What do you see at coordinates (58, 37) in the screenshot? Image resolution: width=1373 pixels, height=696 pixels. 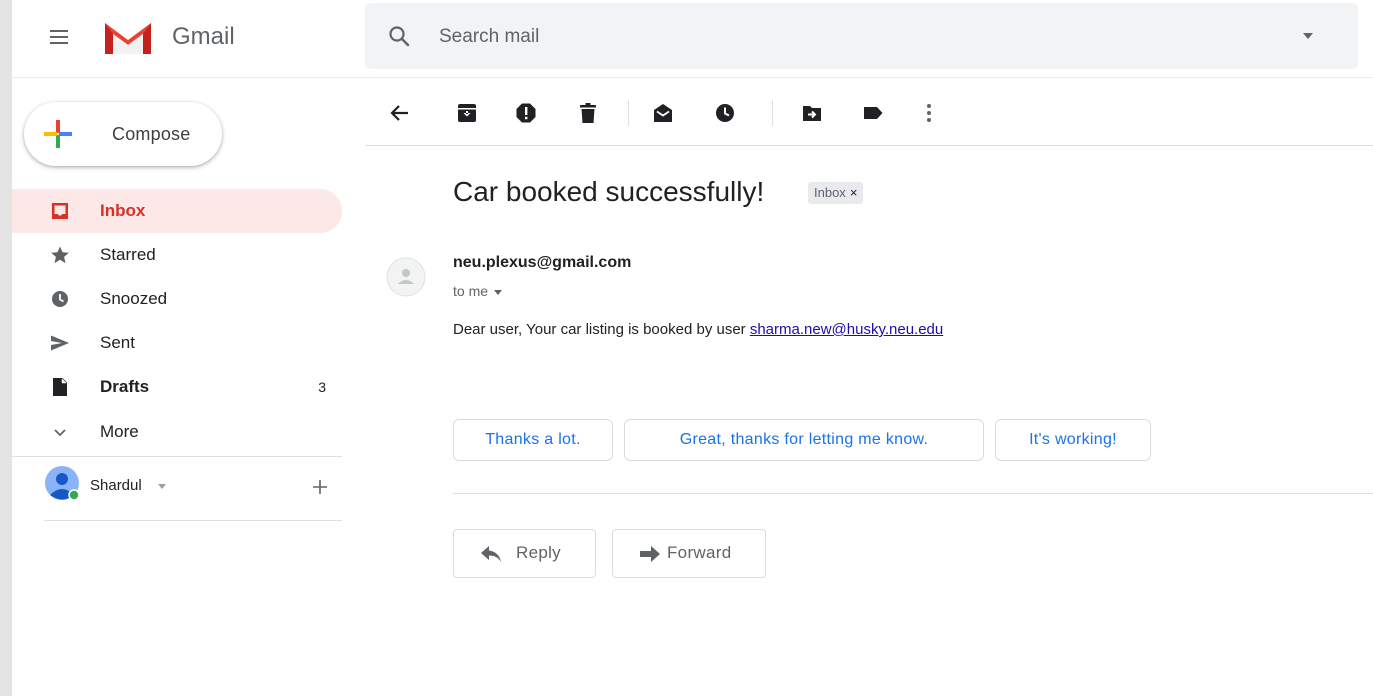 I see `main-menu-icon` at bounding box center [58, 37].